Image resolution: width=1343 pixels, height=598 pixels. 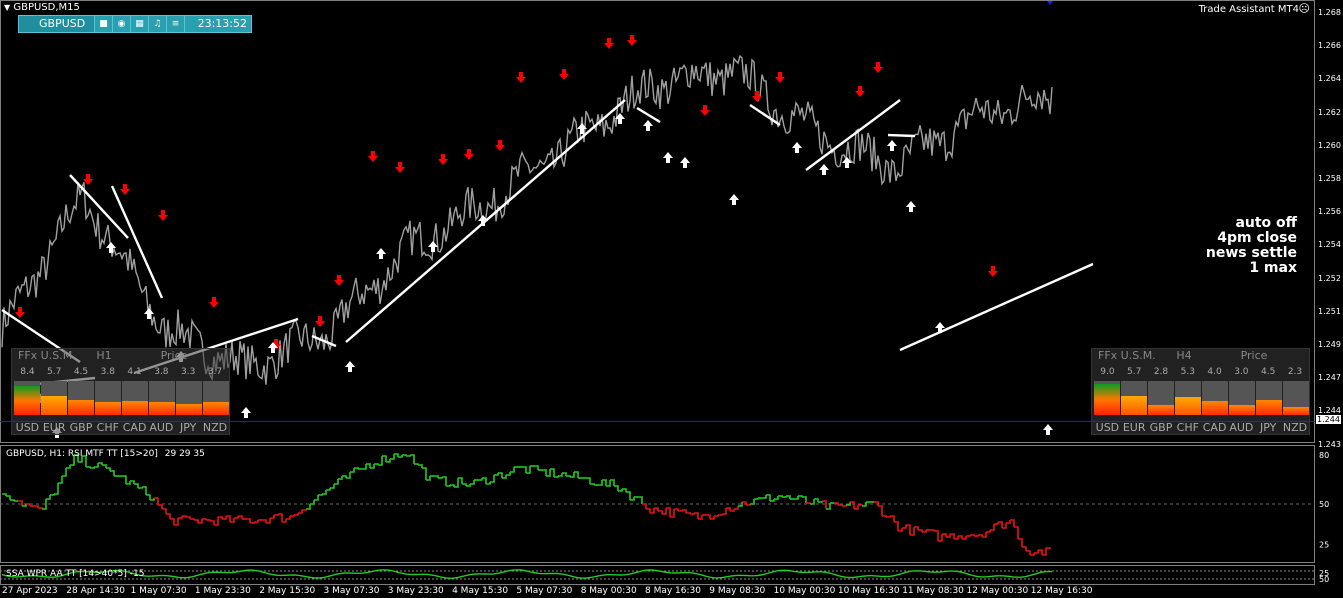 What do you see at coordinates (1329, 311) in the screenshot?
I see `price-tick-label: 1.251` at bounding box center [1329, 311].